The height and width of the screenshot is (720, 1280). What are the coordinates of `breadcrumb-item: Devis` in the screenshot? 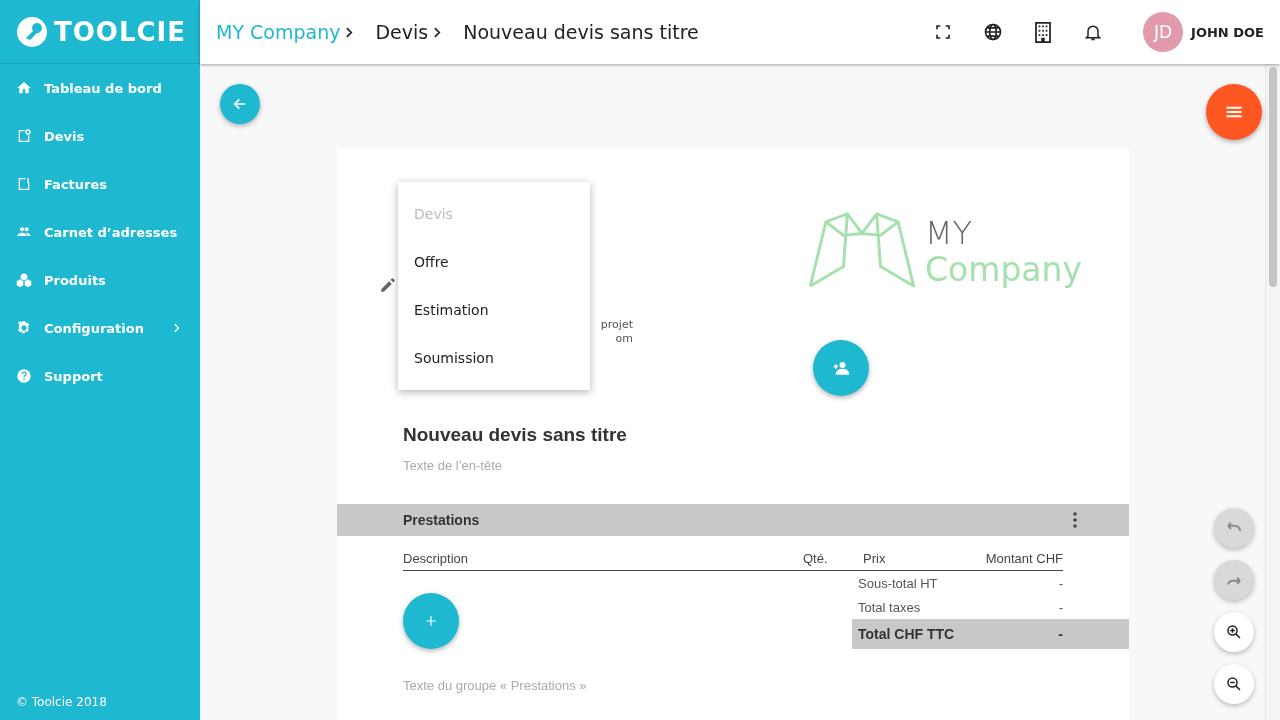 It's located at (402, 32).